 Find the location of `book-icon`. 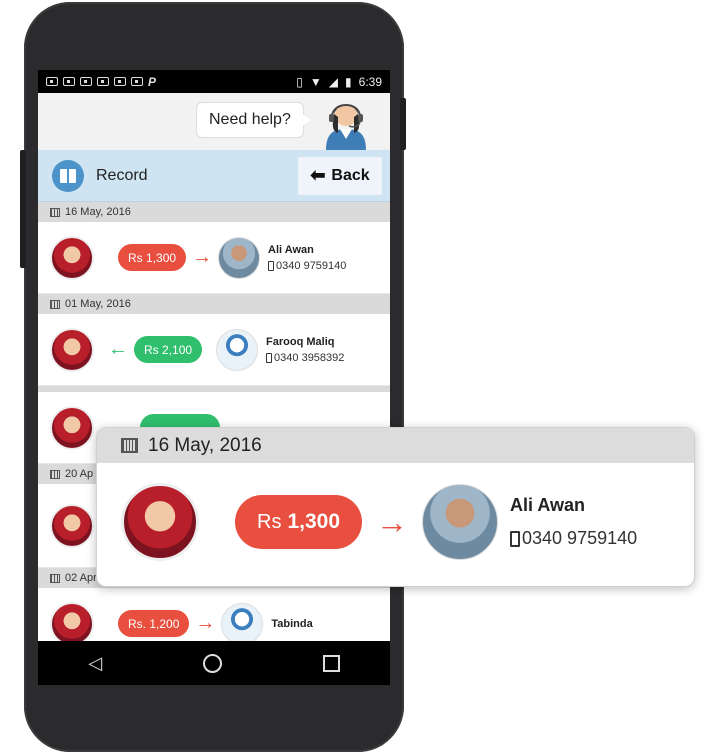

book-icon is located at coordinates (68, 175).